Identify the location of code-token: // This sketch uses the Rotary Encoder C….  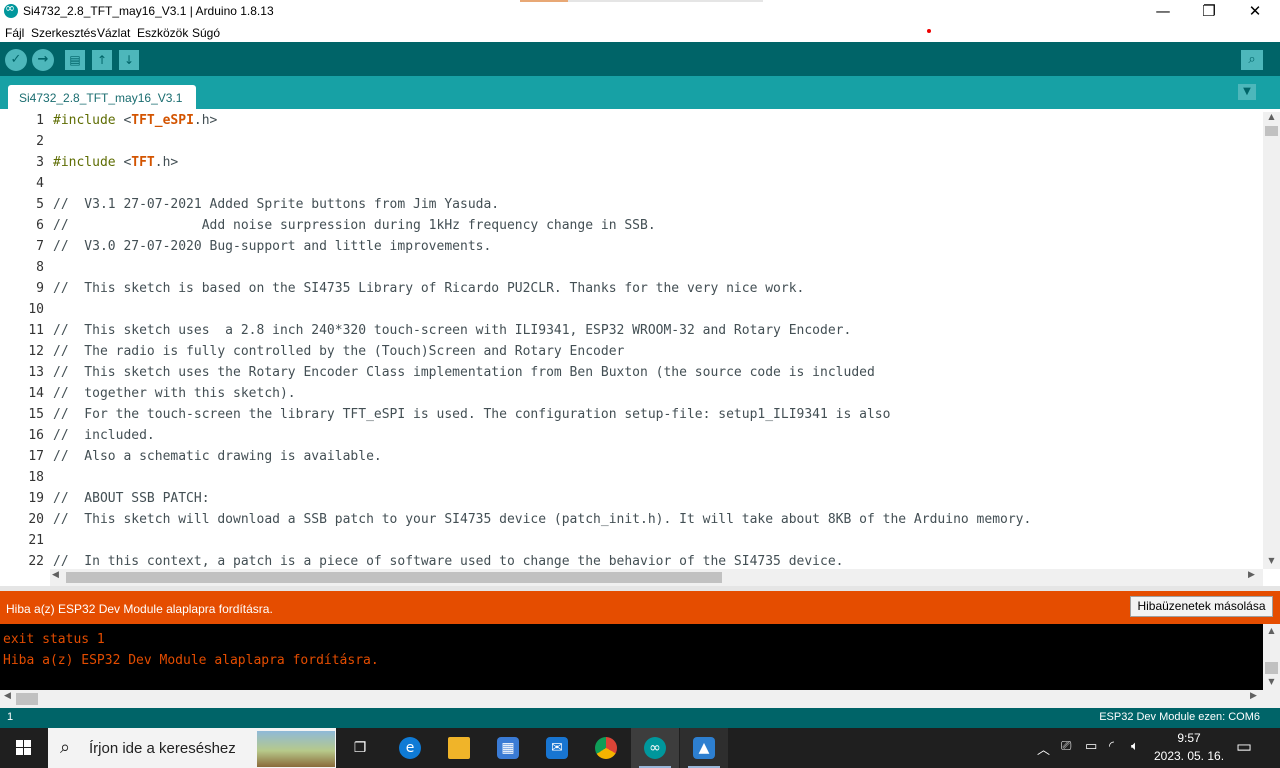
(464, 372).